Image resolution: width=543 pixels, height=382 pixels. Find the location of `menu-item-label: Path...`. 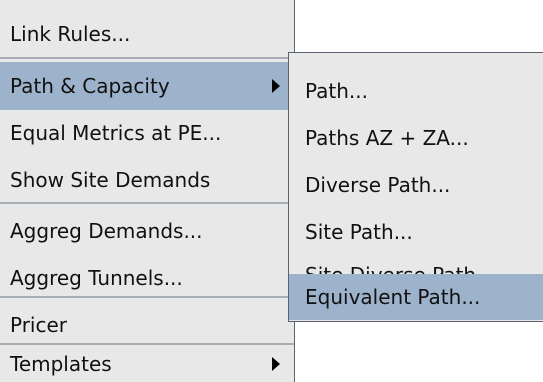

menu-item-label: Path... is located at coordinates (337, 91).